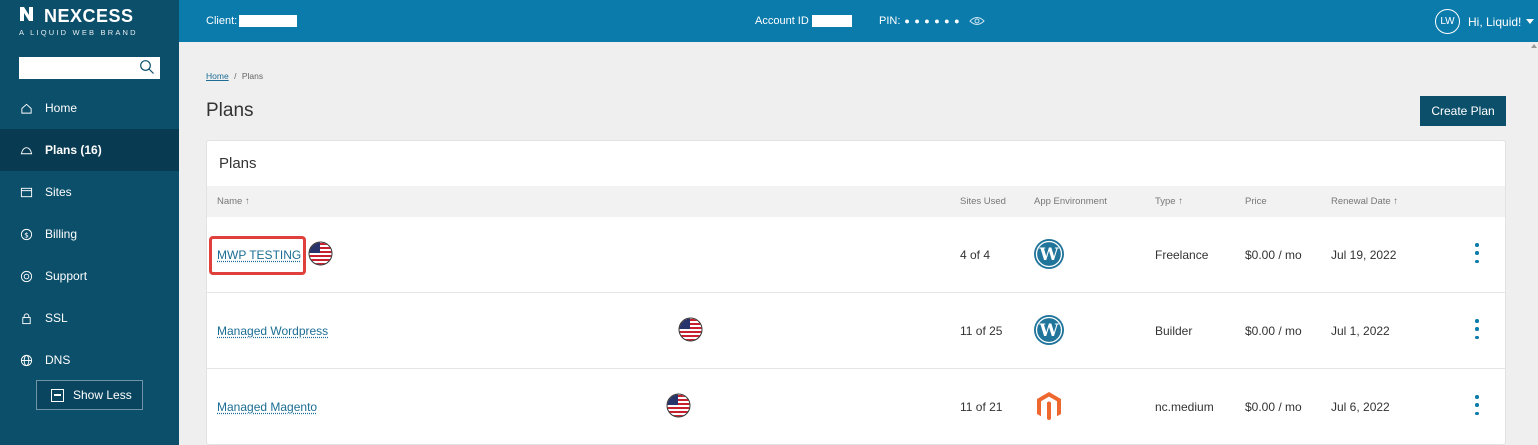  What do you see at coordinates (233, 201) in the screenshot?
I see `column-header-name: Name ↑` at bounding box center [233, 201].